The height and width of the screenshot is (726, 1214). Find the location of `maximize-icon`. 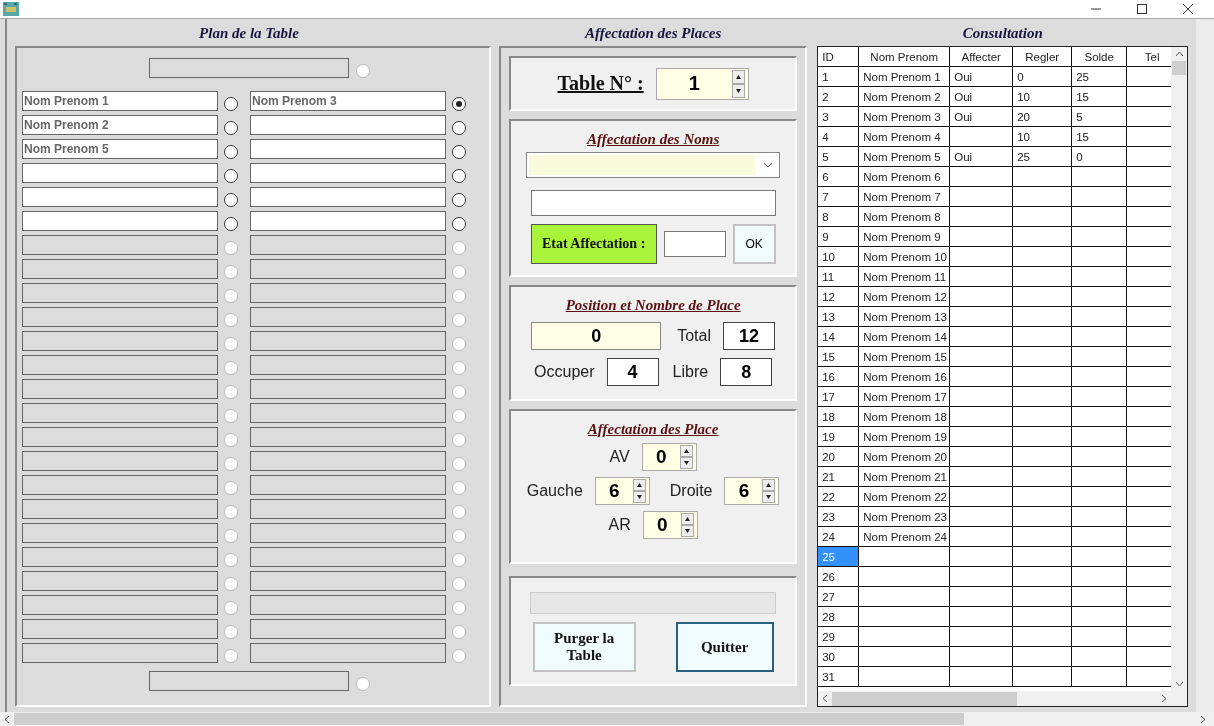

maximize-icon is located at coordinates (1142, 9).